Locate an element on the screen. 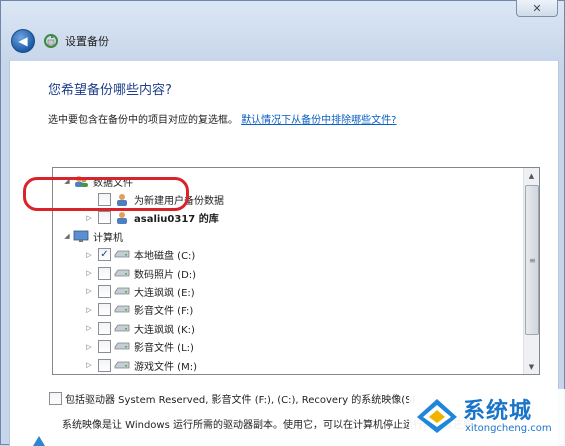 This screenshot has width=565, height=446. watermark-domain: xitongcheng.com is located at coordinates (508, 428).